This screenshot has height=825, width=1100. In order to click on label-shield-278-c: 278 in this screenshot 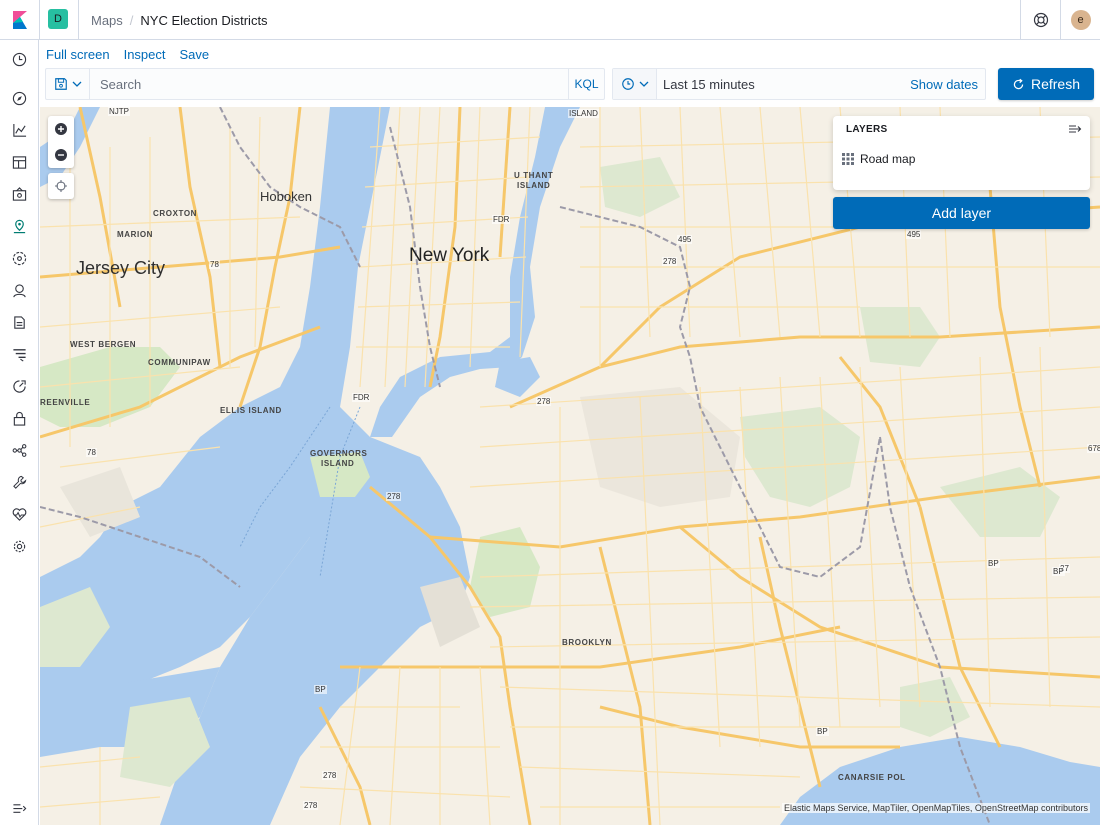, I will do `click(394, 496)`.